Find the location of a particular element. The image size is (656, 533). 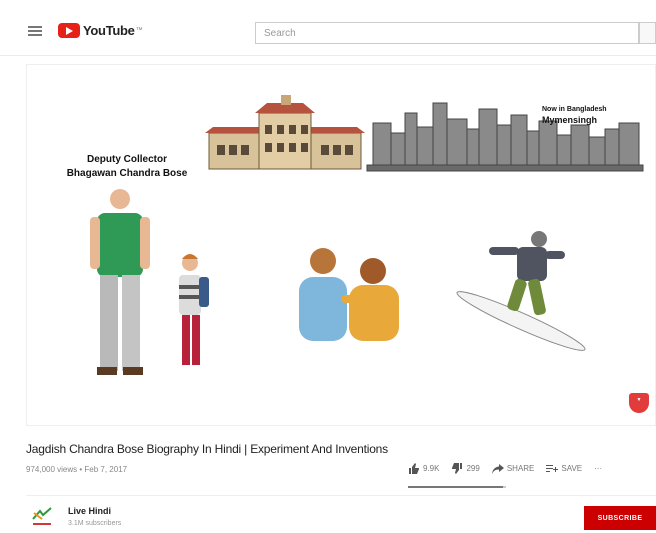

video-meta: 974,000 views • Feb 7, 2017 is located at coordinates (77, 469).